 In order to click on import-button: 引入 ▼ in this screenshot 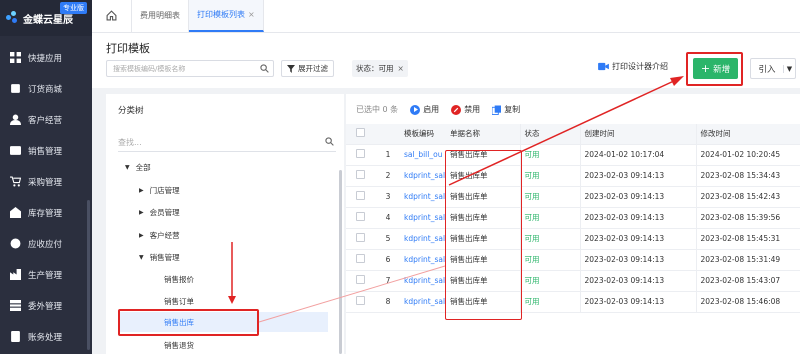, I will do `click(773, 68)`.